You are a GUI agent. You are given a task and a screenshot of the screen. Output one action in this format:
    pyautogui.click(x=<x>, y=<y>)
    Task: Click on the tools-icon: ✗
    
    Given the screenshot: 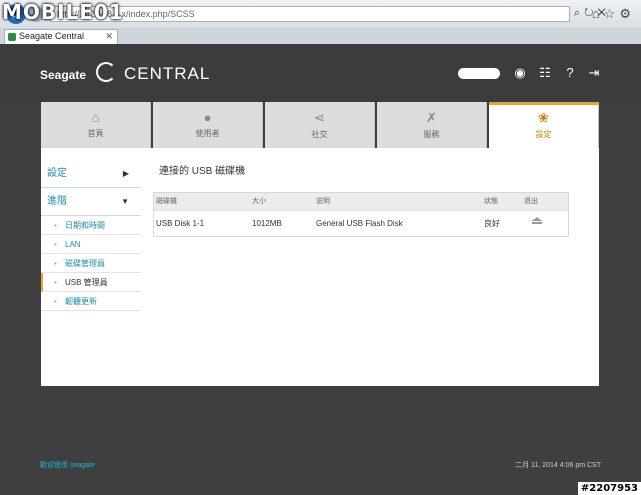 What is the action you would take?
    pyautogui.click(x=431, y=117)
    